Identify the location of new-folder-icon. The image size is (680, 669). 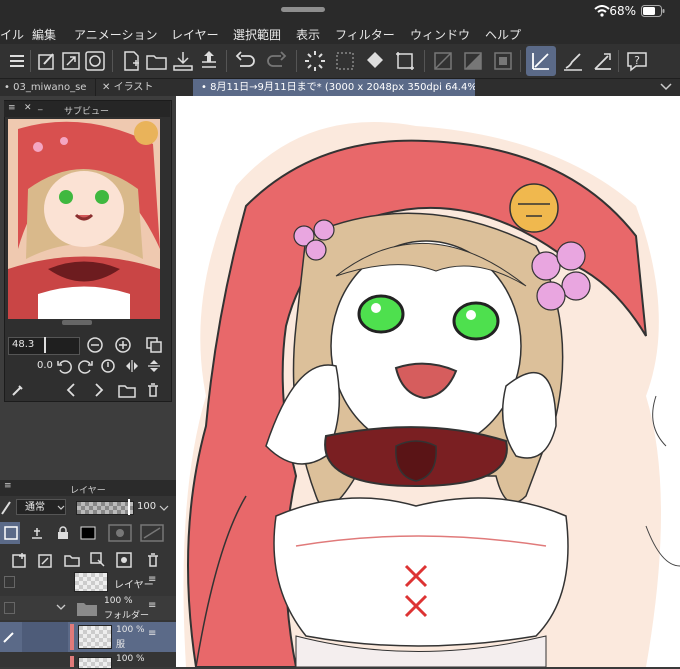
(72, 560).